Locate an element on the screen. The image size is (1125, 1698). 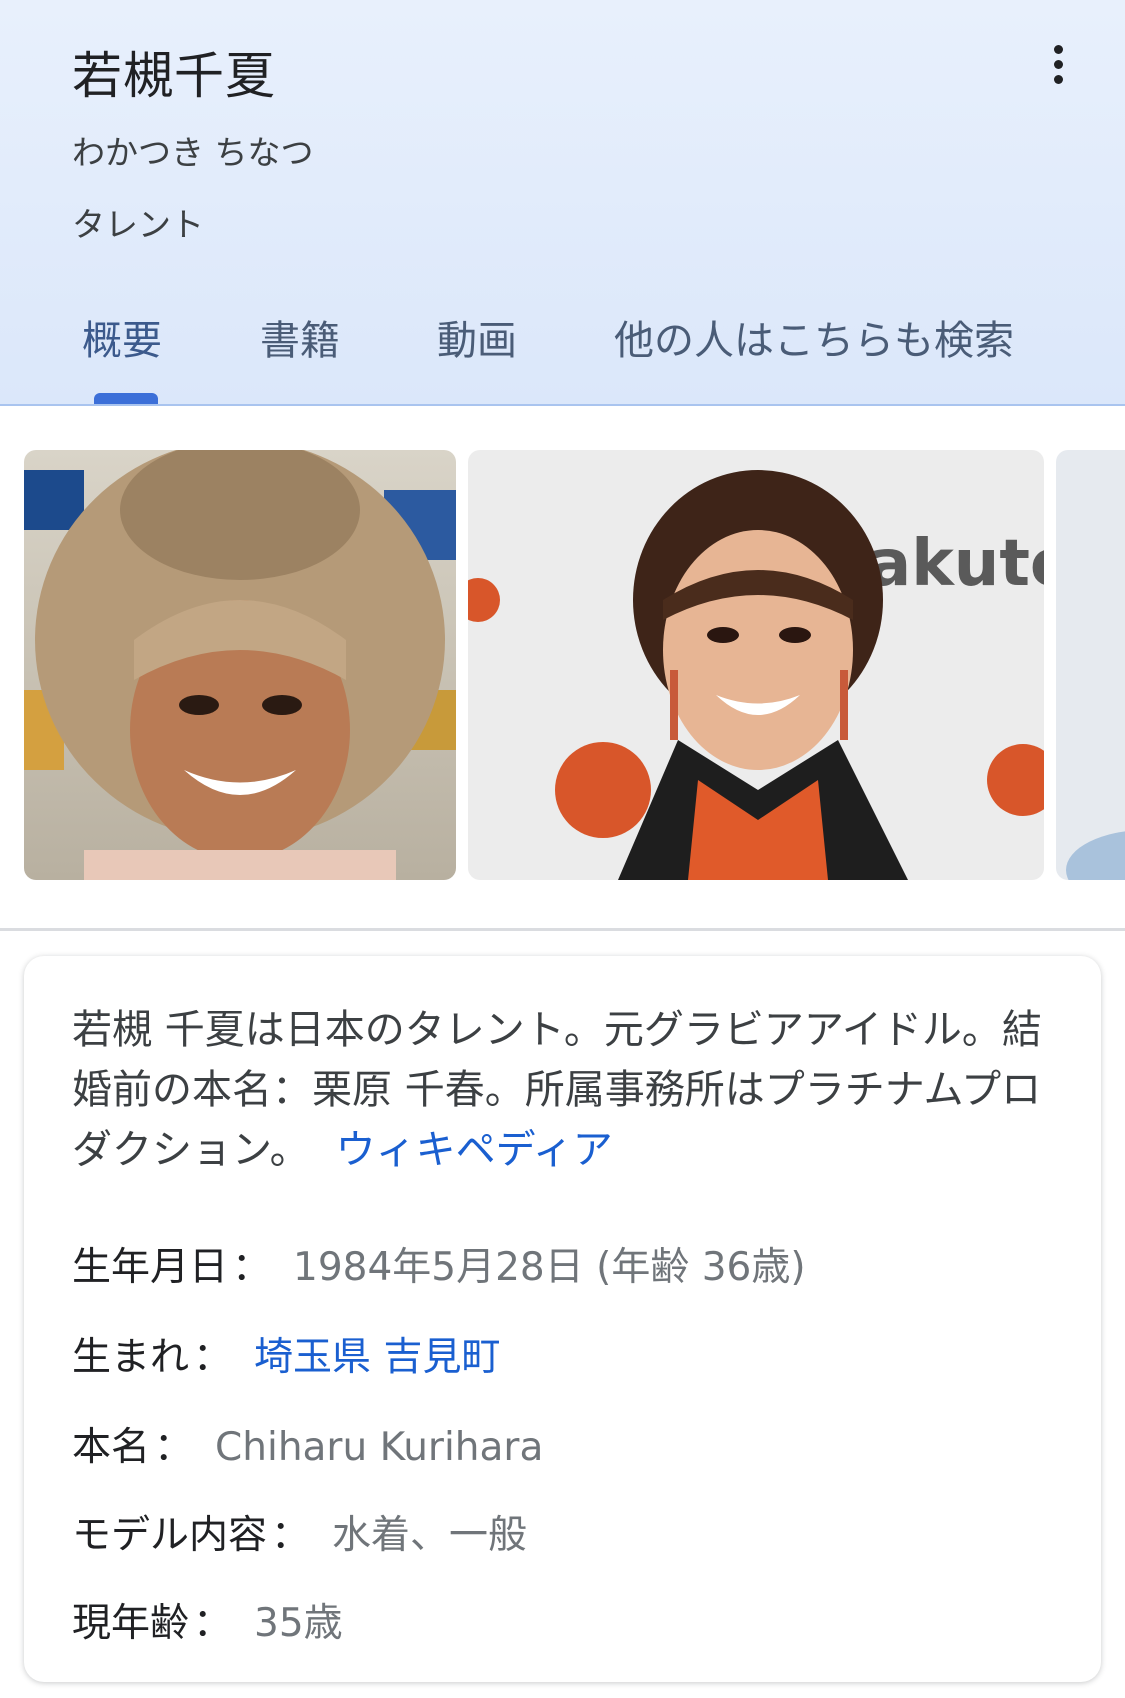
fact-value: 1984年5月28日 (年齢 36歳) is located at coordinates (549, 1267).